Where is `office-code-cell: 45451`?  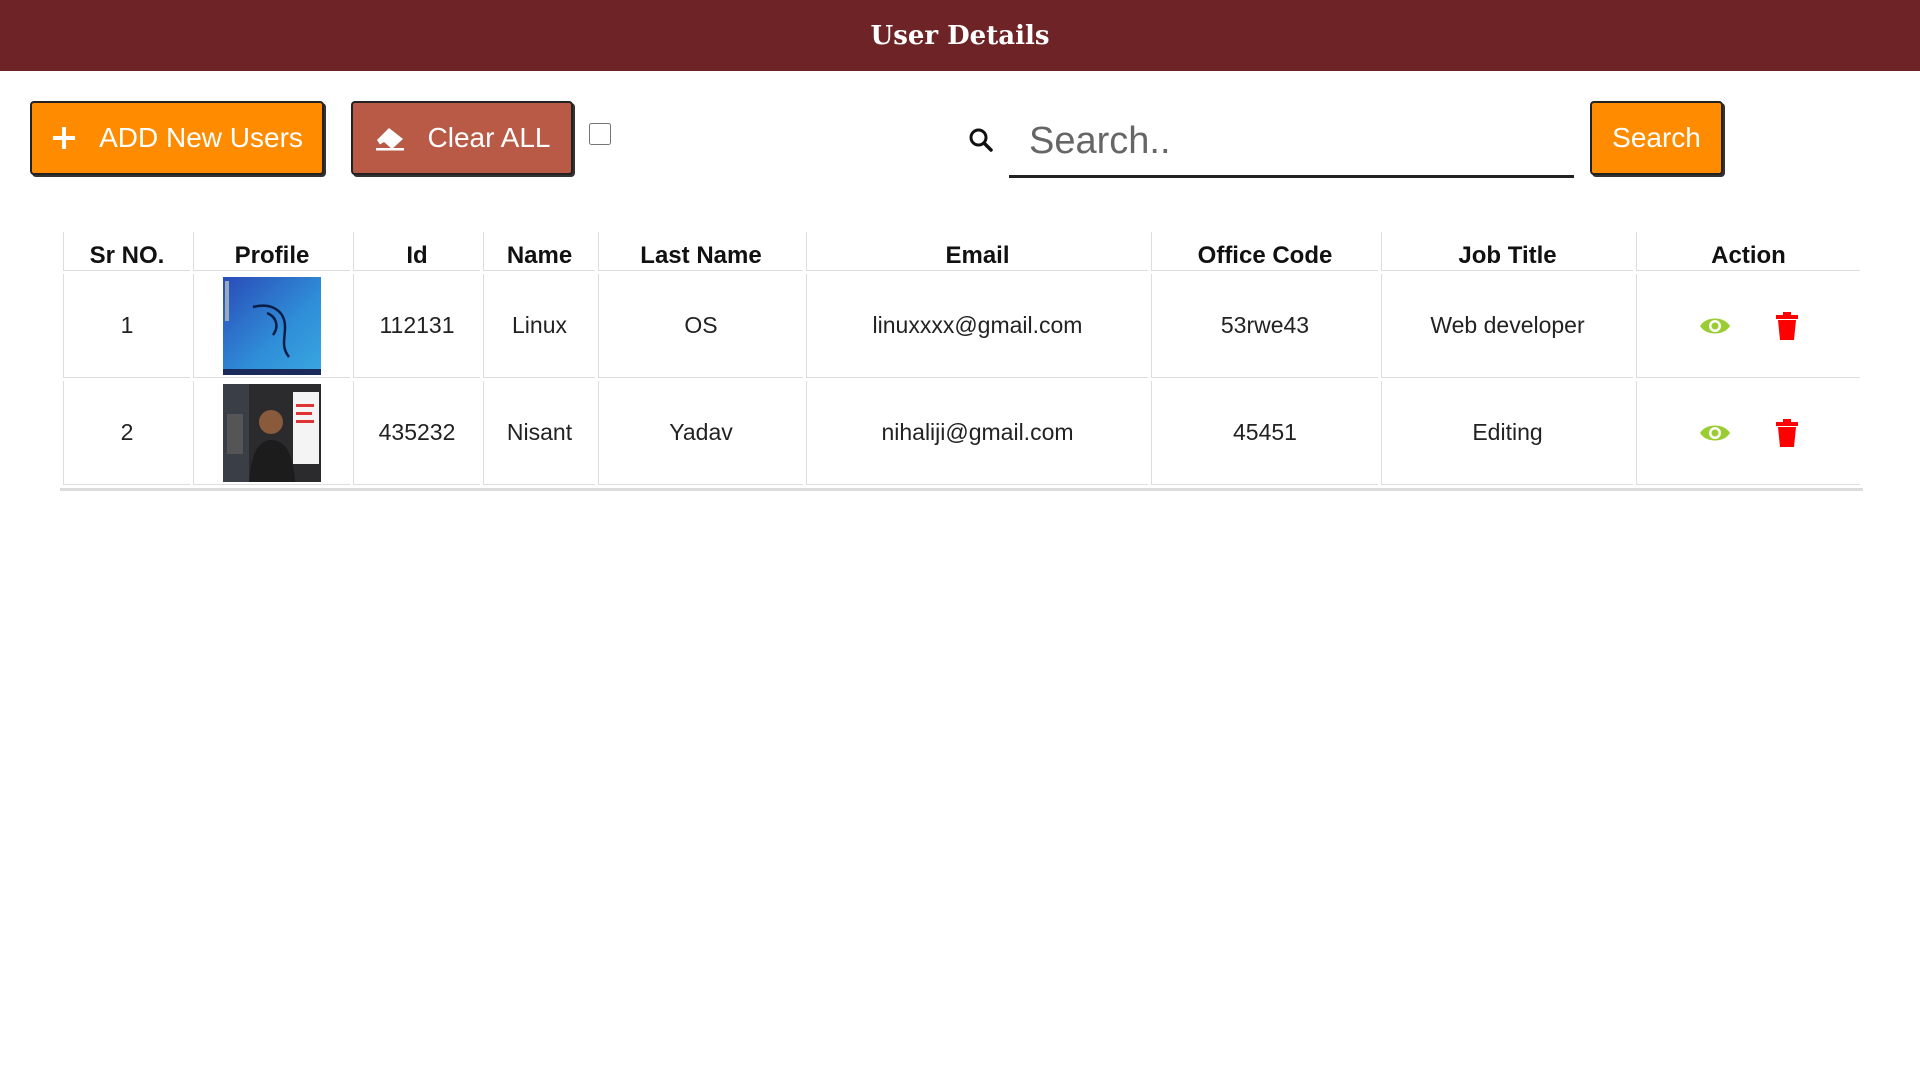
office-code-cell: 45451 is located at coordinates (1264, 433).